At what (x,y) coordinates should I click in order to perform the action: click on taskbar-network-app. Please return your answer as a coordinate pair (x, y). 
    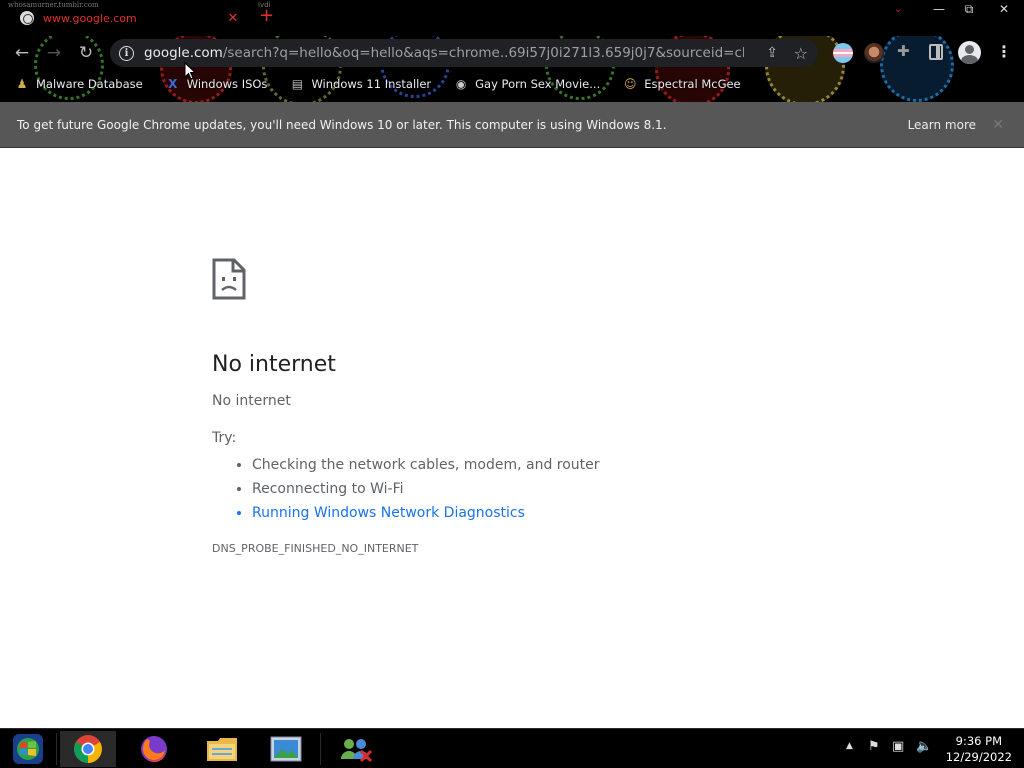
    Looking at the image, I should click on (356, 749).